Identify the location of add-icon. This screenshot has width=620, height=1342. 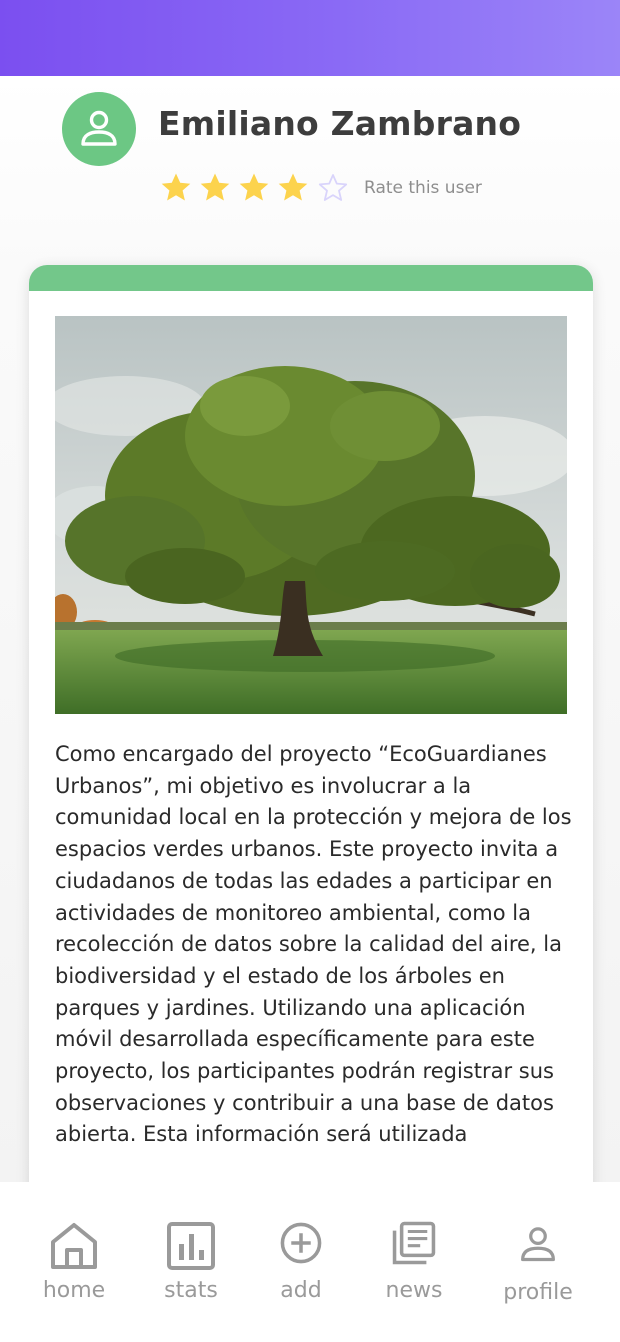
(301, 1243).